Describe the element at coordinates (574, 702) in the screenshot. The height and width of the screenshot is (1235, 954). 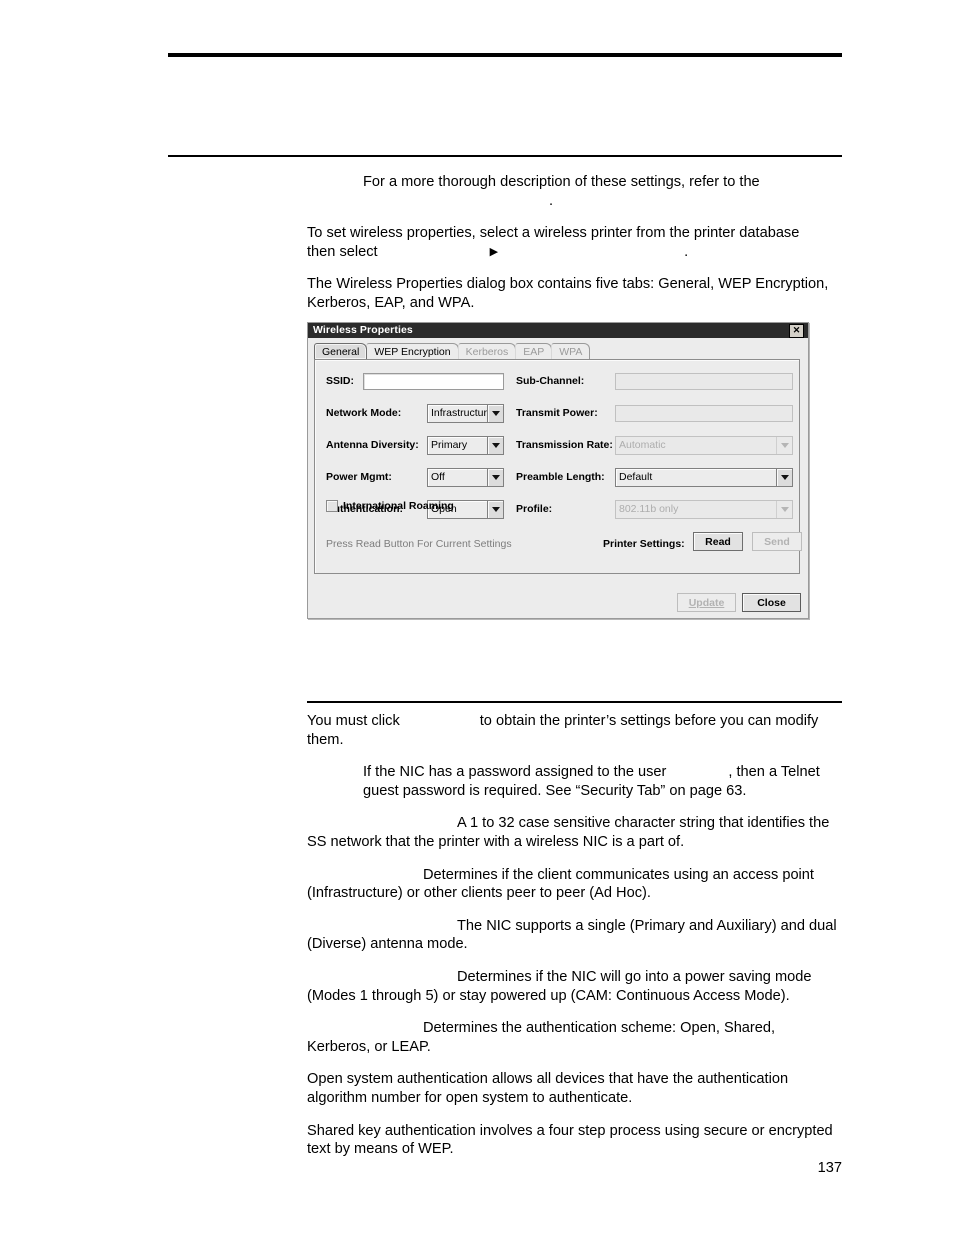
I see `section-rule` at that location.